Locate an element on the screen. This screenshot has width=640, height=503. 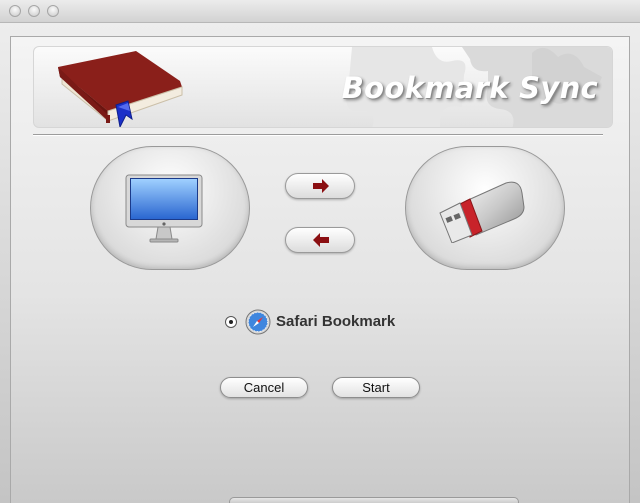
usb-drive-icon is located at coordinates (482, 212).